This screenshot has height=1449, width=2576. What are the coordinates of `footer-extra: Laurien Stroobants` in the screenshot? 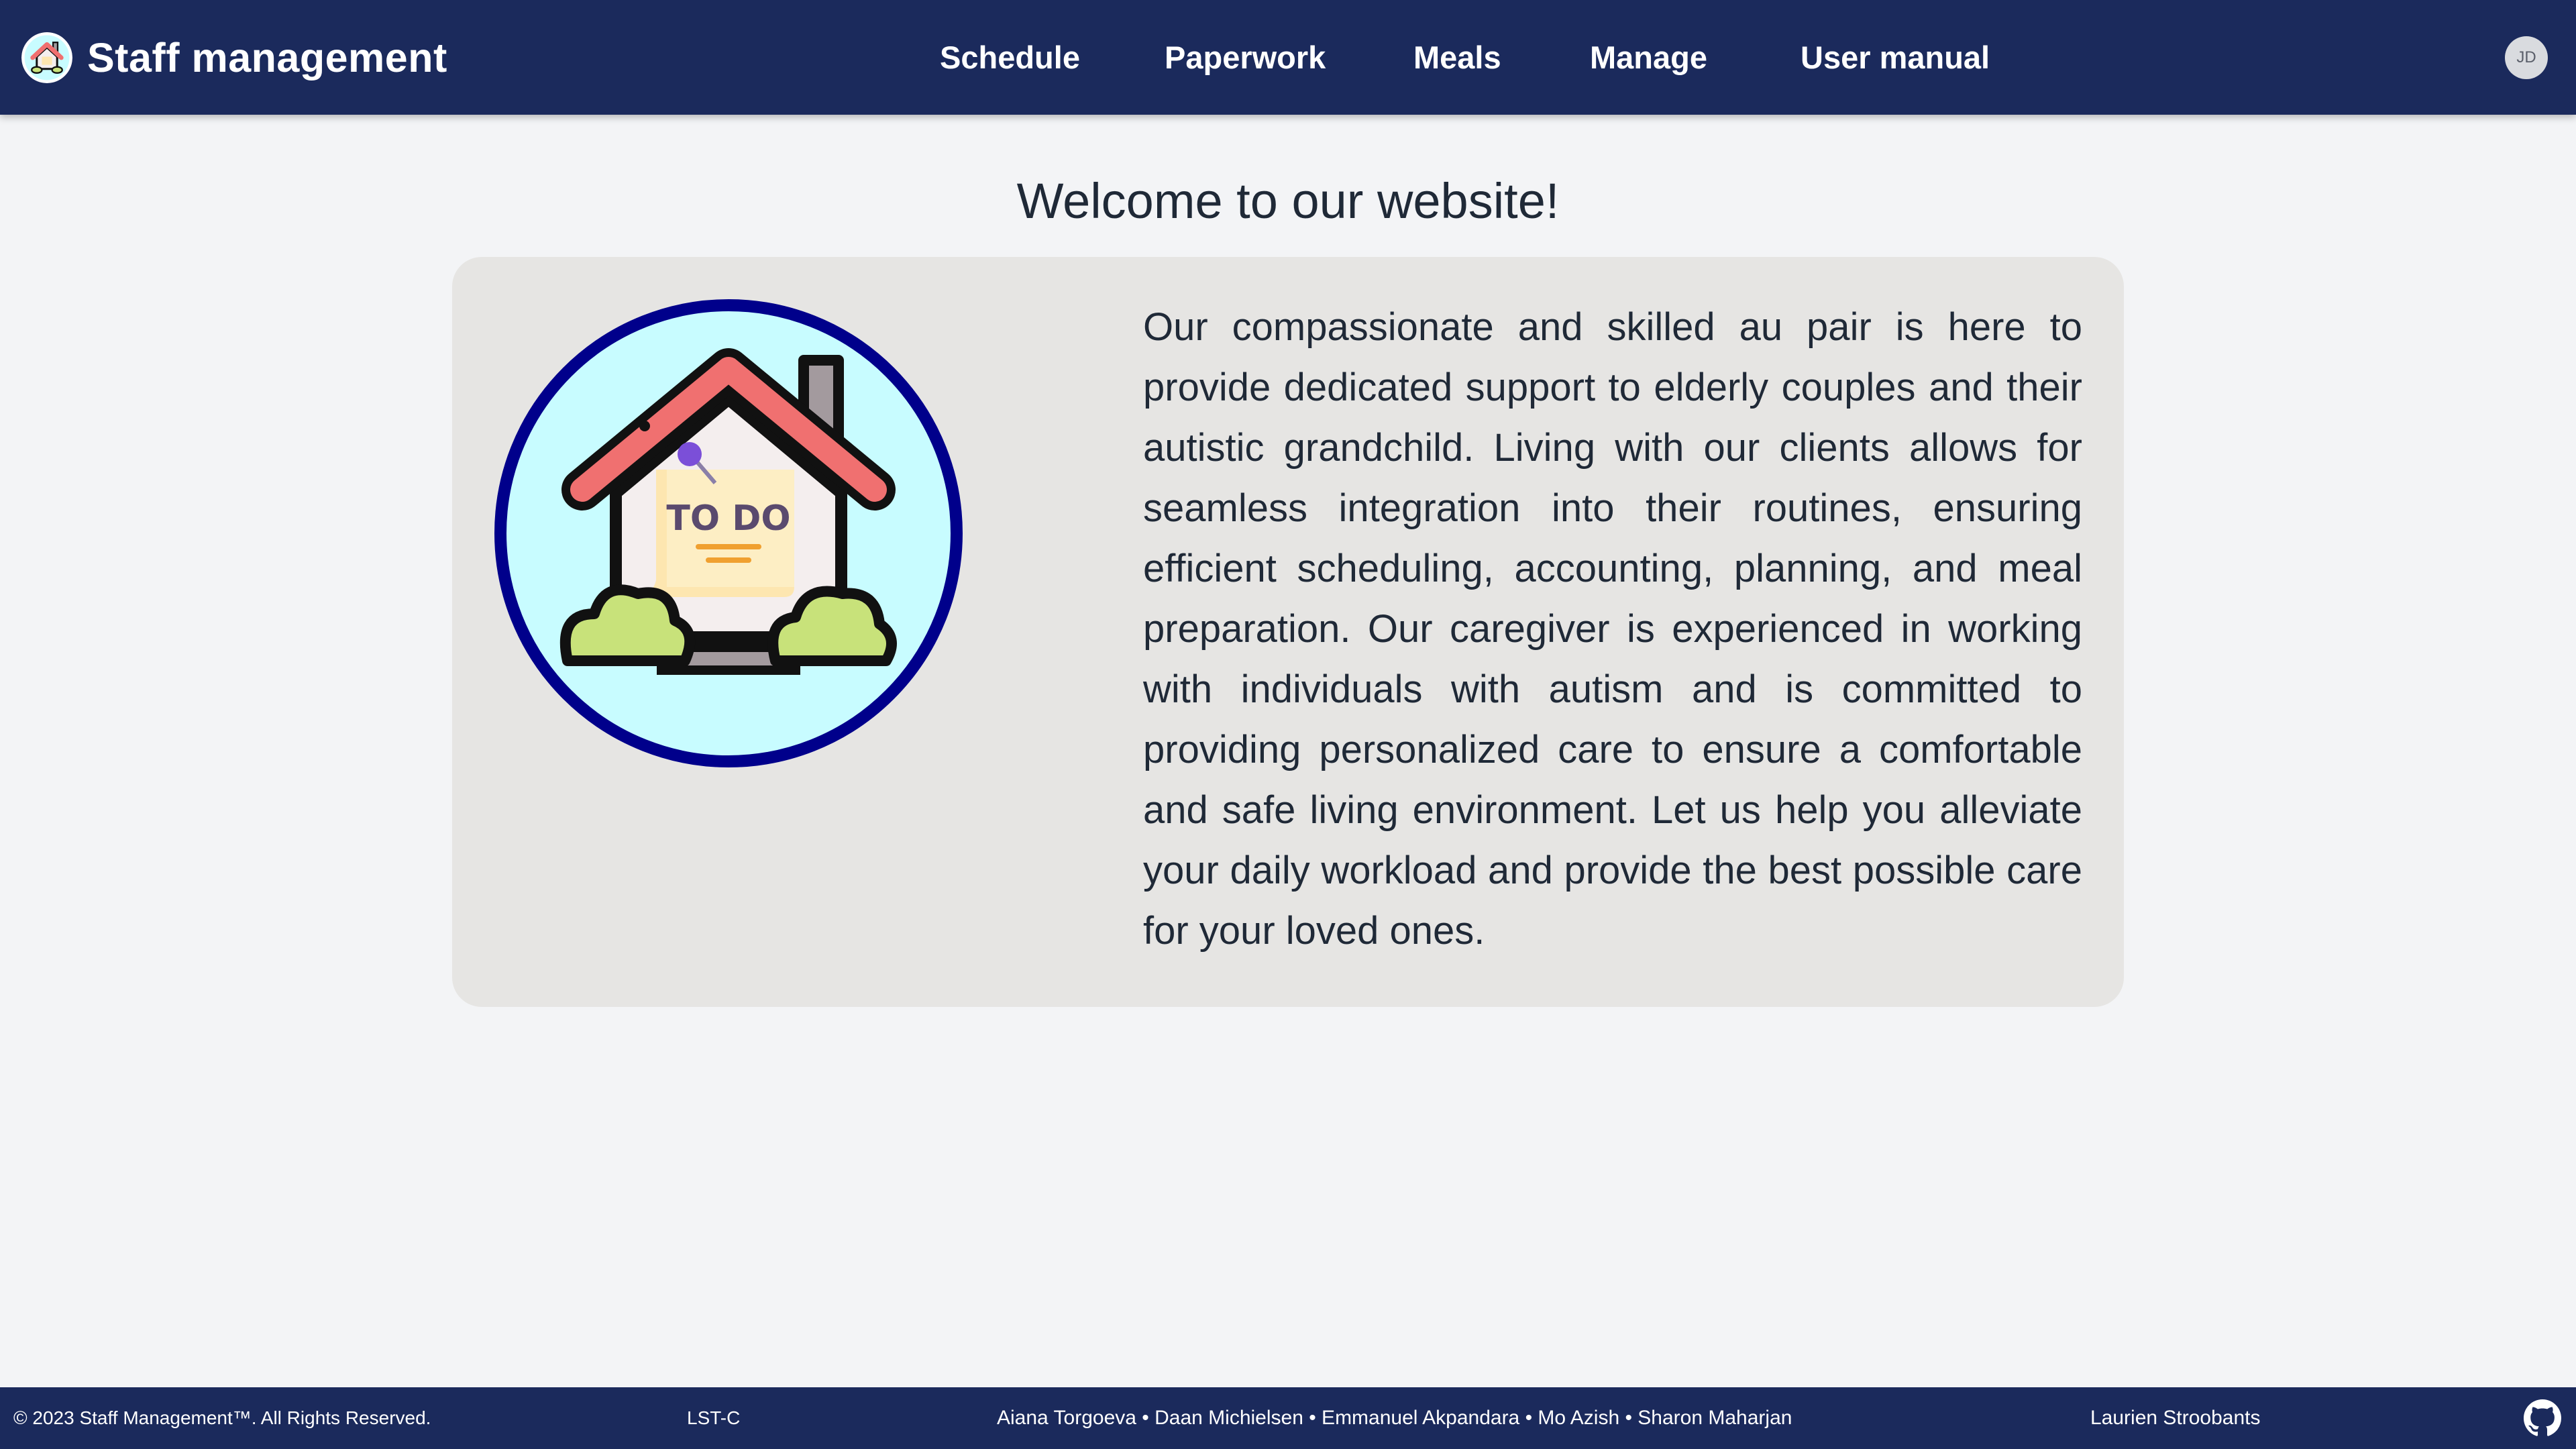 It's located at (2175, 1418).